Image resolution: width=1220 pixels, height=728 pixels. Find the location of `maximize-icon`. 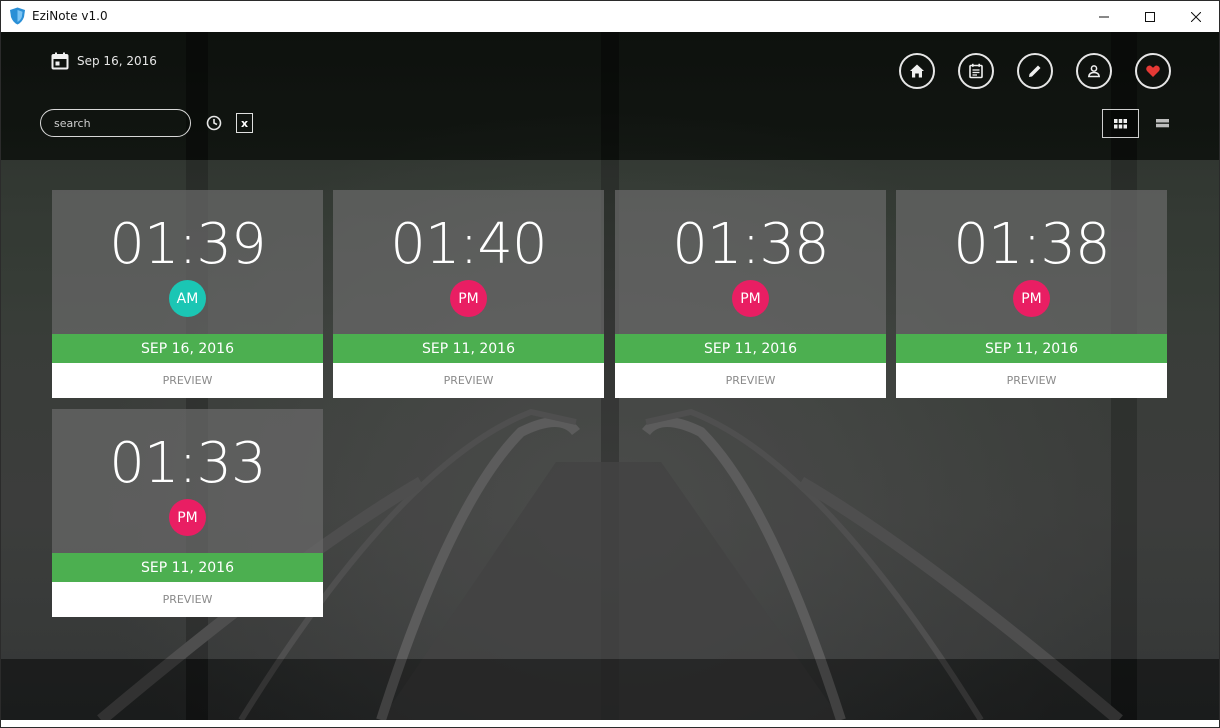

maximize-icon is located at coordinates (1150, 16).